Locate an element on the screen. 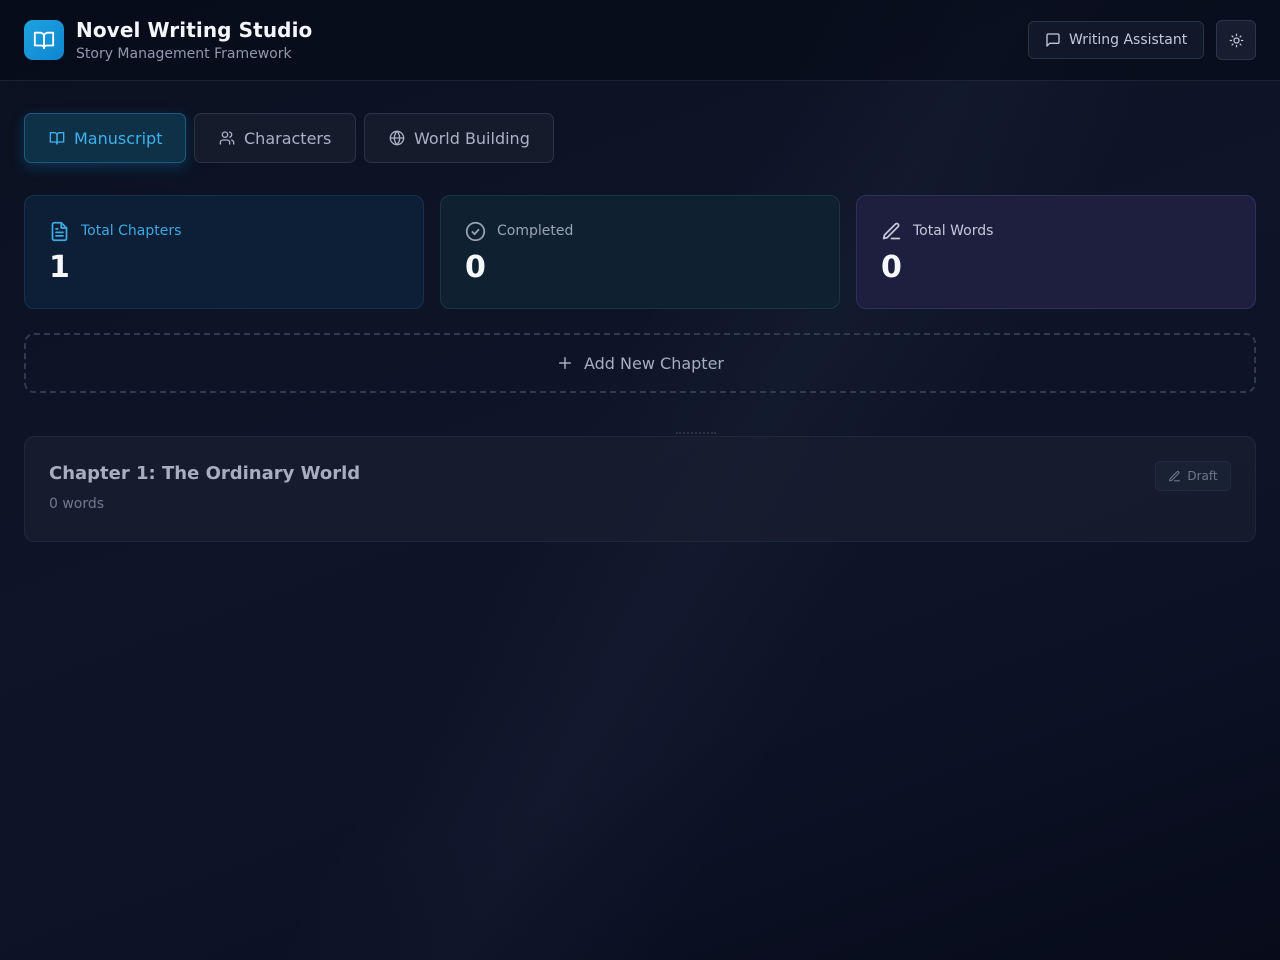 Image resolution: width=1280 pixels, height=960 pixels. app-title: Novel Writing Studio is located at coordinates (194, 30).